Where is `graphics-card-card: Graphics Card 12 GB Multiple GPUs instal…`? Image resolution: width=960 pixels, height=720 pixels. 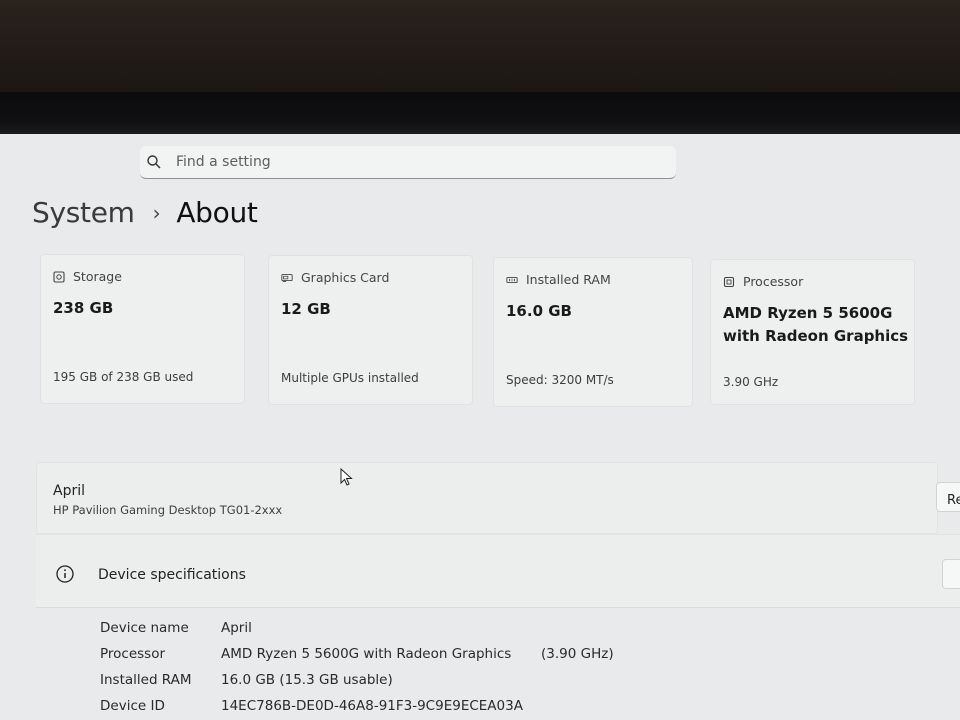 graphics-card-card: Graphics Card 12 GB Multiple GPUs instal… is located at coordinates (370, 330).